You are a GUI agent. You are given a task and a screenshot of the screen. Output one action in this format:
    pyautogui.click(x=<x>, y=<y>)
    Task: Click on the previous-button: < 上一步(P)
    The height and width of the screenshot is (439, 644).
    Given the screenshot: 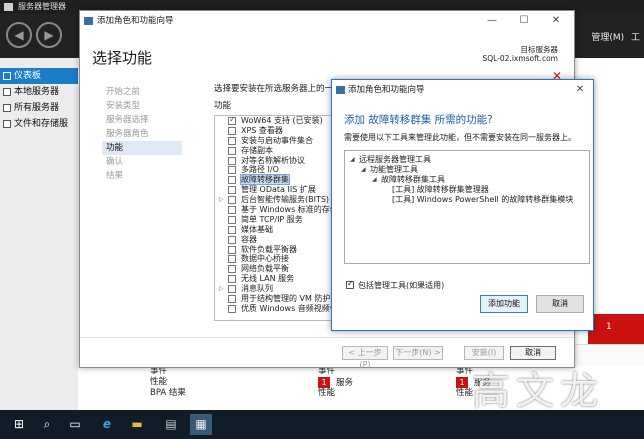 What is the action you would take?
    pyautogui.click(x=365, y=357)
    